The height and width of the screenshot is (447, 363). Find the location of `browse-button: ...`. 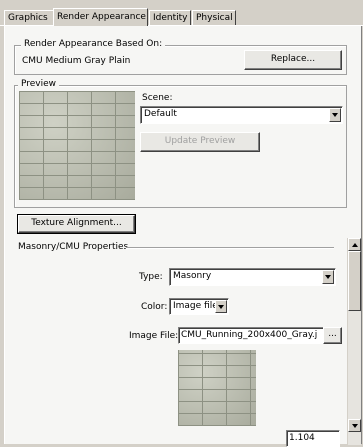

browse-button: ... is located at coordinates (332, 335).